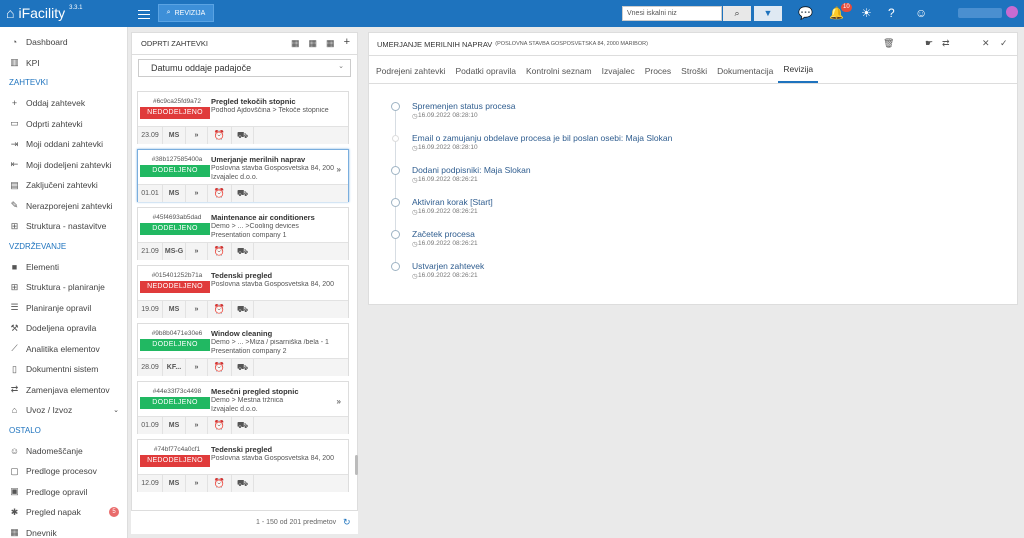 The width and height of the screenshot is (1024, 538). What do you see at coordinates (63, 226) in the screenshot?
I see `sidebar-item-struktura-nastavitve: ⊞ Struktura - nastavitve` at bounding box center [63, 226].